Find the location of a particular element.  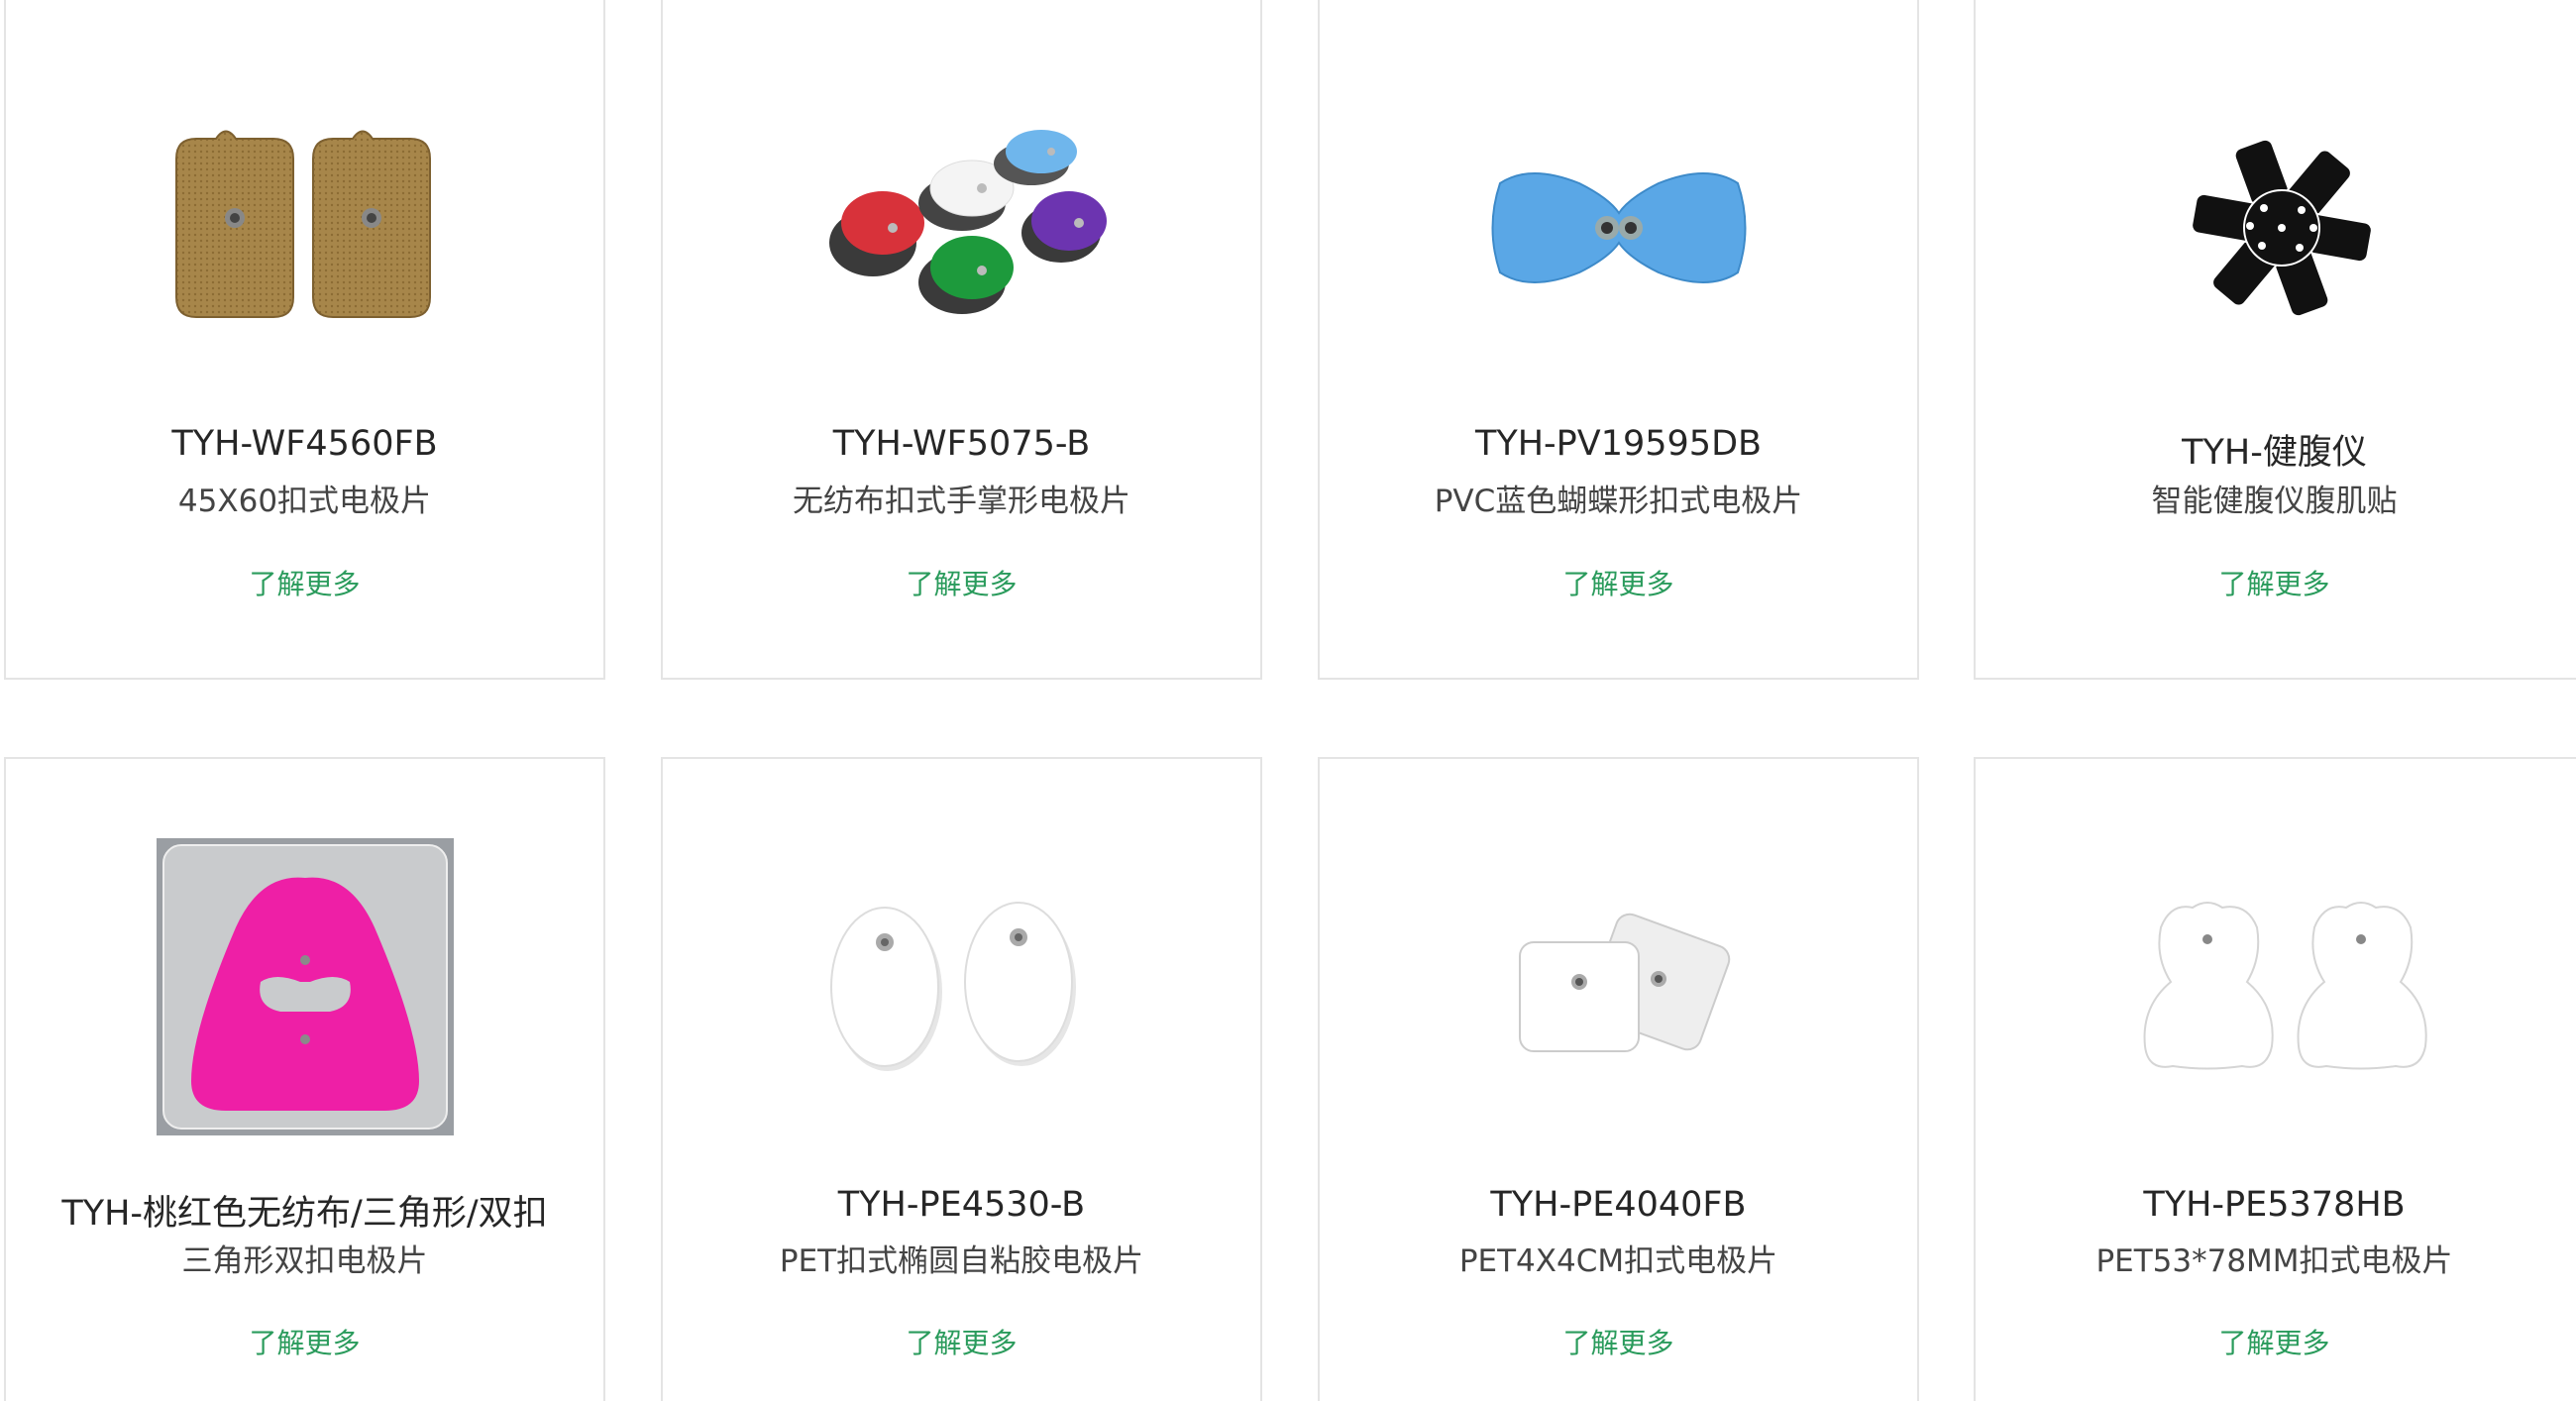

product-description: PVC蓝色蝴蝶形扣式电极片 is located at coordinates (1618, 501).